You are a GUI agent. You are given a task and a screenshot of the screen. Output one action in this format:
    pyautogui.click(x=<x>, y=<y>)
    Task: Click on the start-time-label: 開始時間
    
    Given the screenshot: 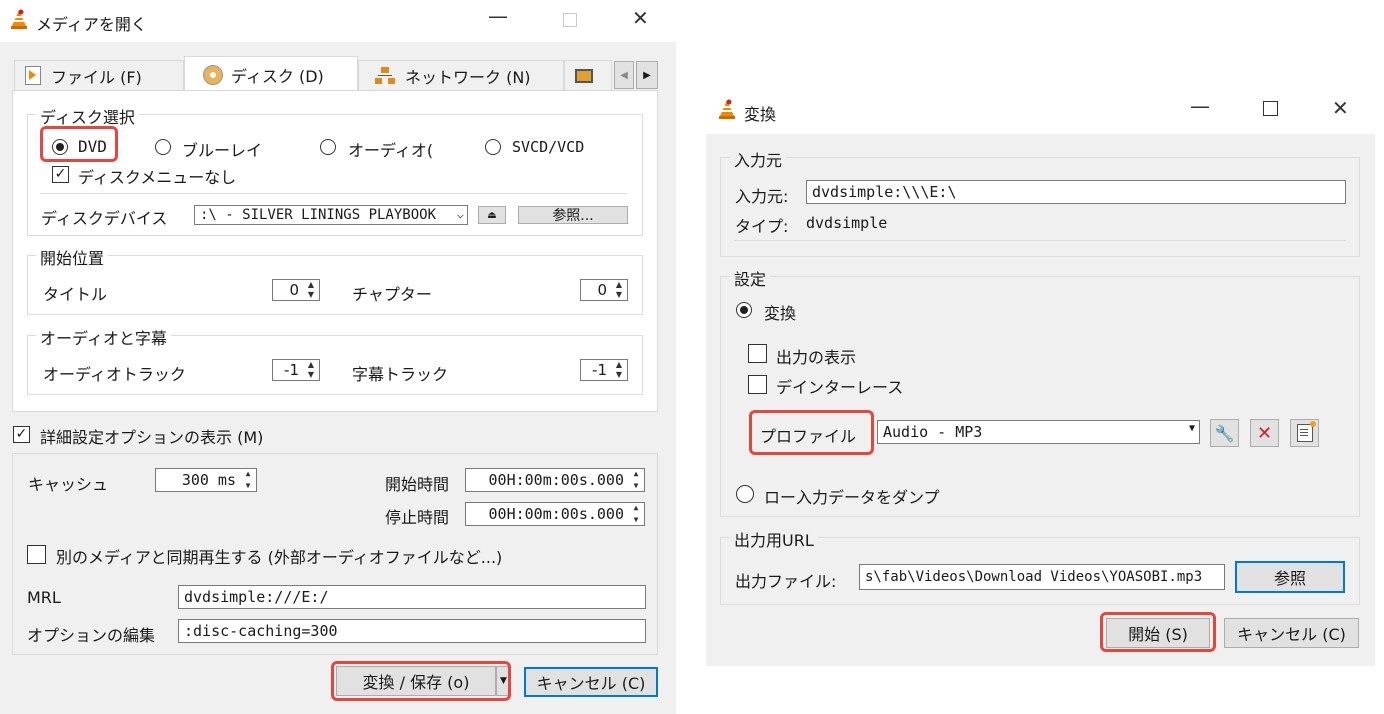 What is the action you would take?
    pyautogui.click(x=417, y=484)
    